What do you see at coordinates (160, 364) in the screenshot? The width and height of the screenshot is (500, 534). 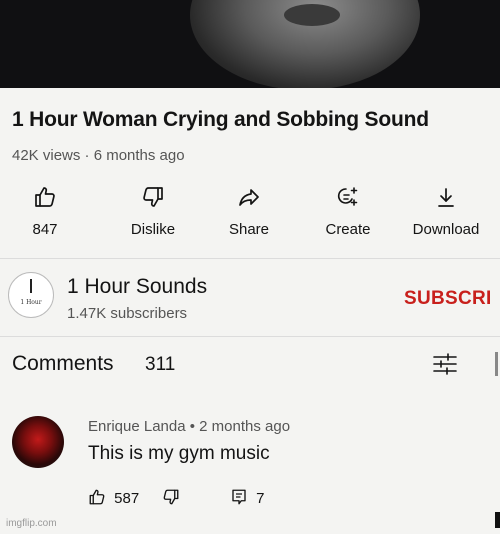 I see `comments-count: 311` at bounding box center [160, 364].